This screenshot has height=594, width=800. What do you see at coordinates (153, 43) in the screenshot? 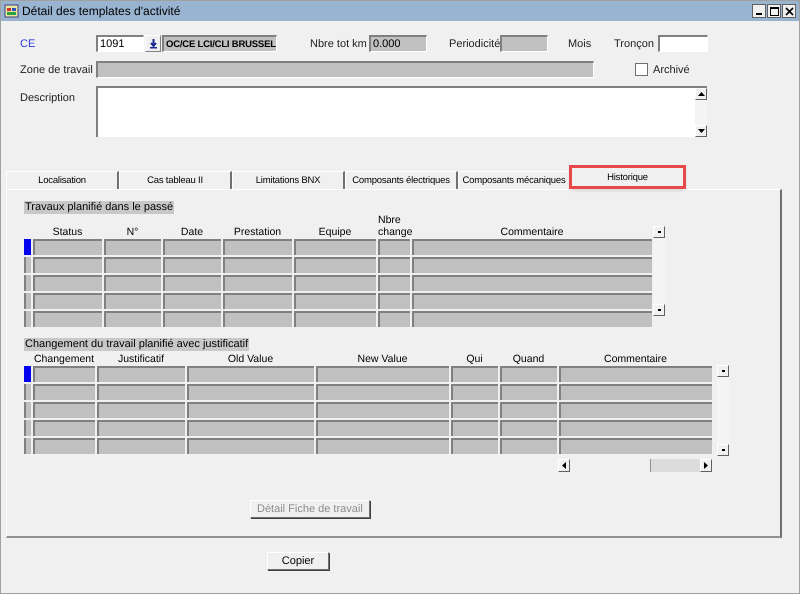
I see `list-button` at bounding box center [153, 43].